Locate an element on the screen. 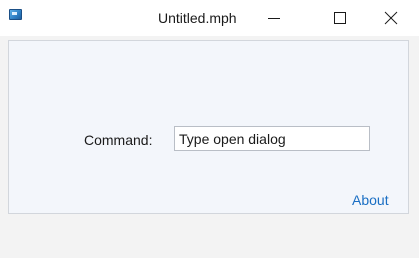  close-icon is located at coordinates (391, 18).